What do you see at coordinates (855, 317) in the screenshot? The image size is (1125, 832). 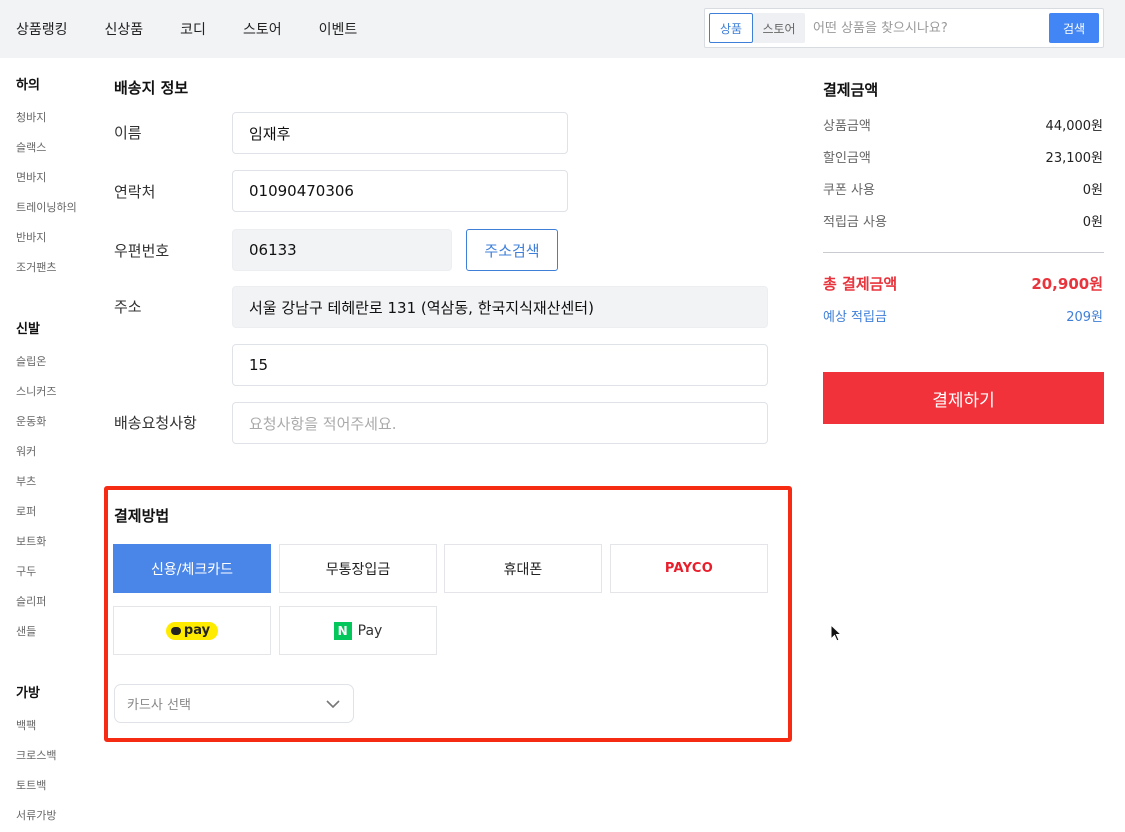 I see `expected-points-label: 예상 적립금` at bounding box center [855, 317].